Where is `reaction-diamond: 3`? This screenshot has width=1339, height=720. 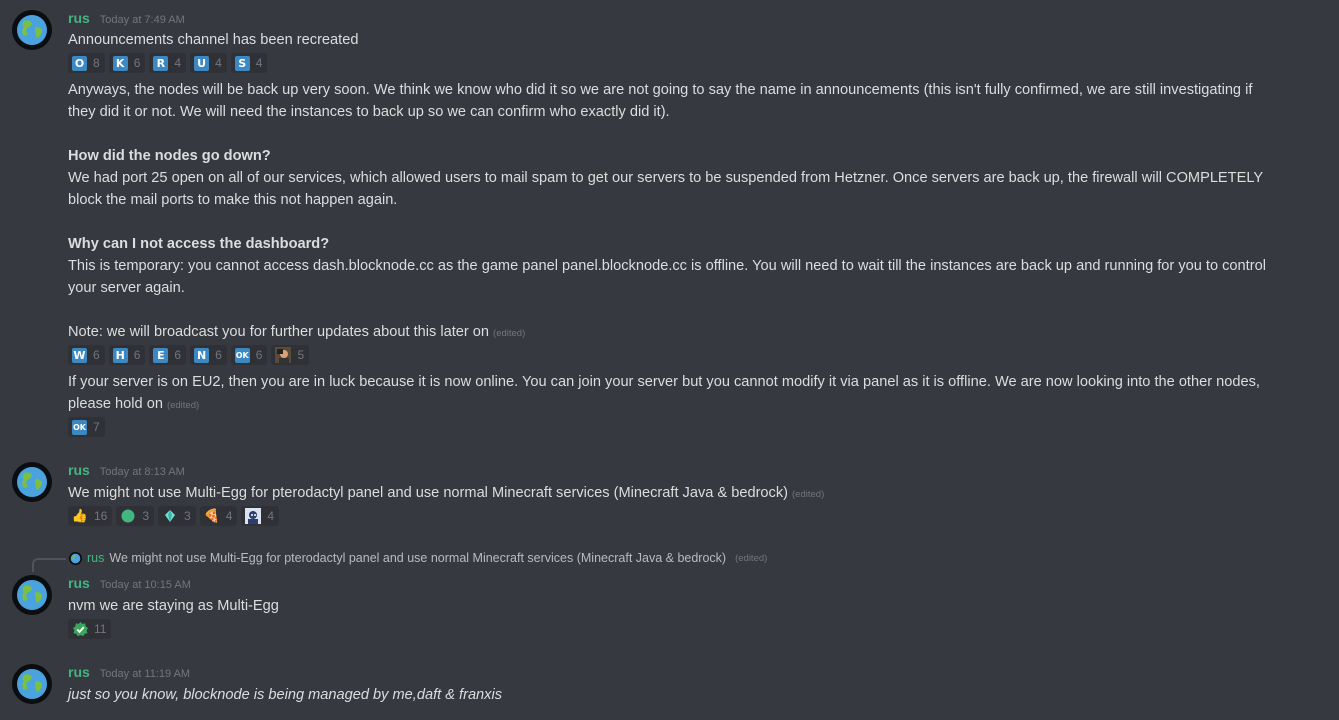 reaction-diamond: 3 is located at coordinates (177, 516).